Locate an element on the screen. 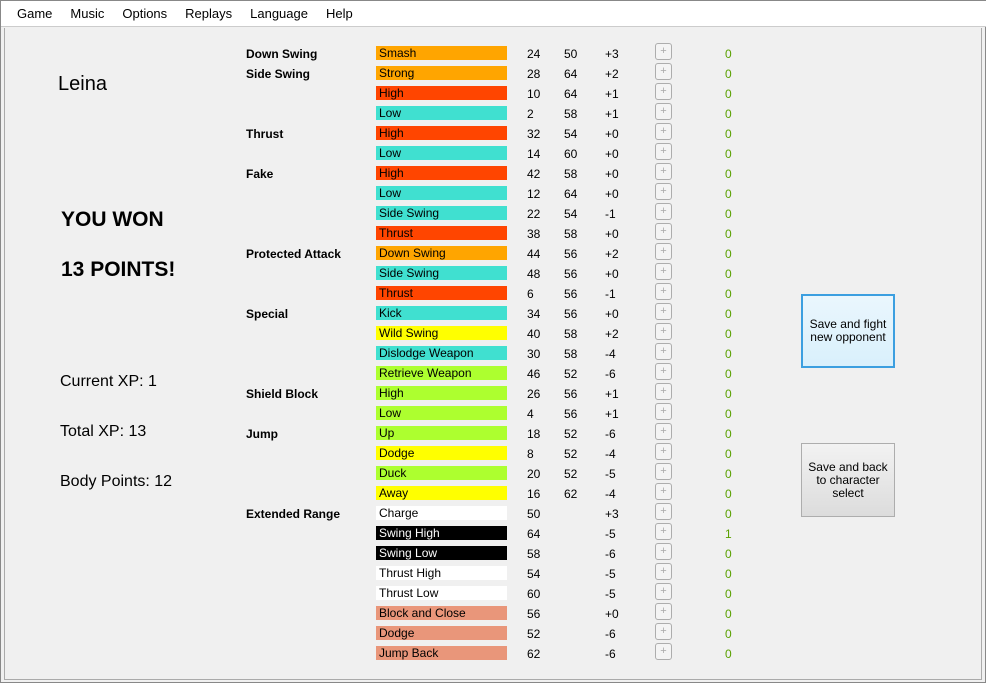 This screenshot has width=986, height=683. move-value-a: 52 is located at coordinates (534, 634).